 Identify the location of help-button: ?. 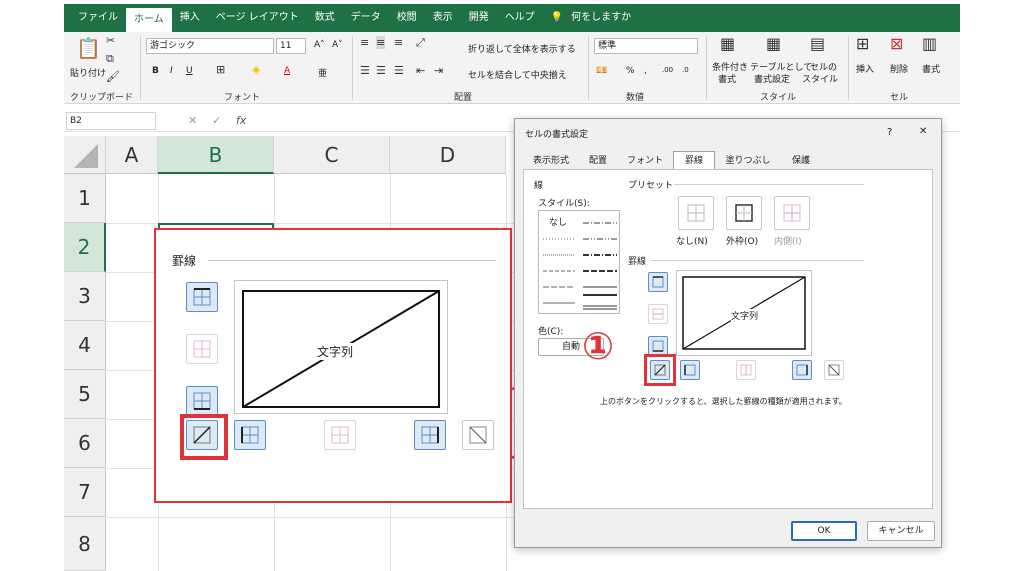
(889, 132).